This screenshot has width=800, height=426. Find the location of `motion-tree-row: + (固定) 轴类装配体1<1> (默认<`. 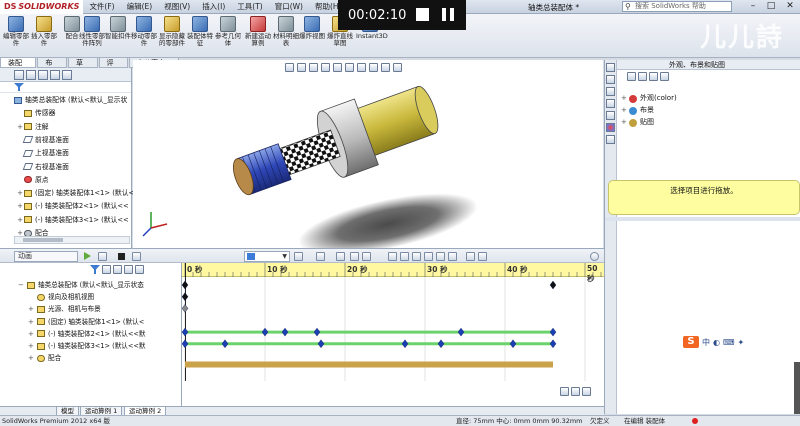

motion-tree-row: + (固定) 轴类装配体1<1> (默认< is located at coordinates (86, 322).